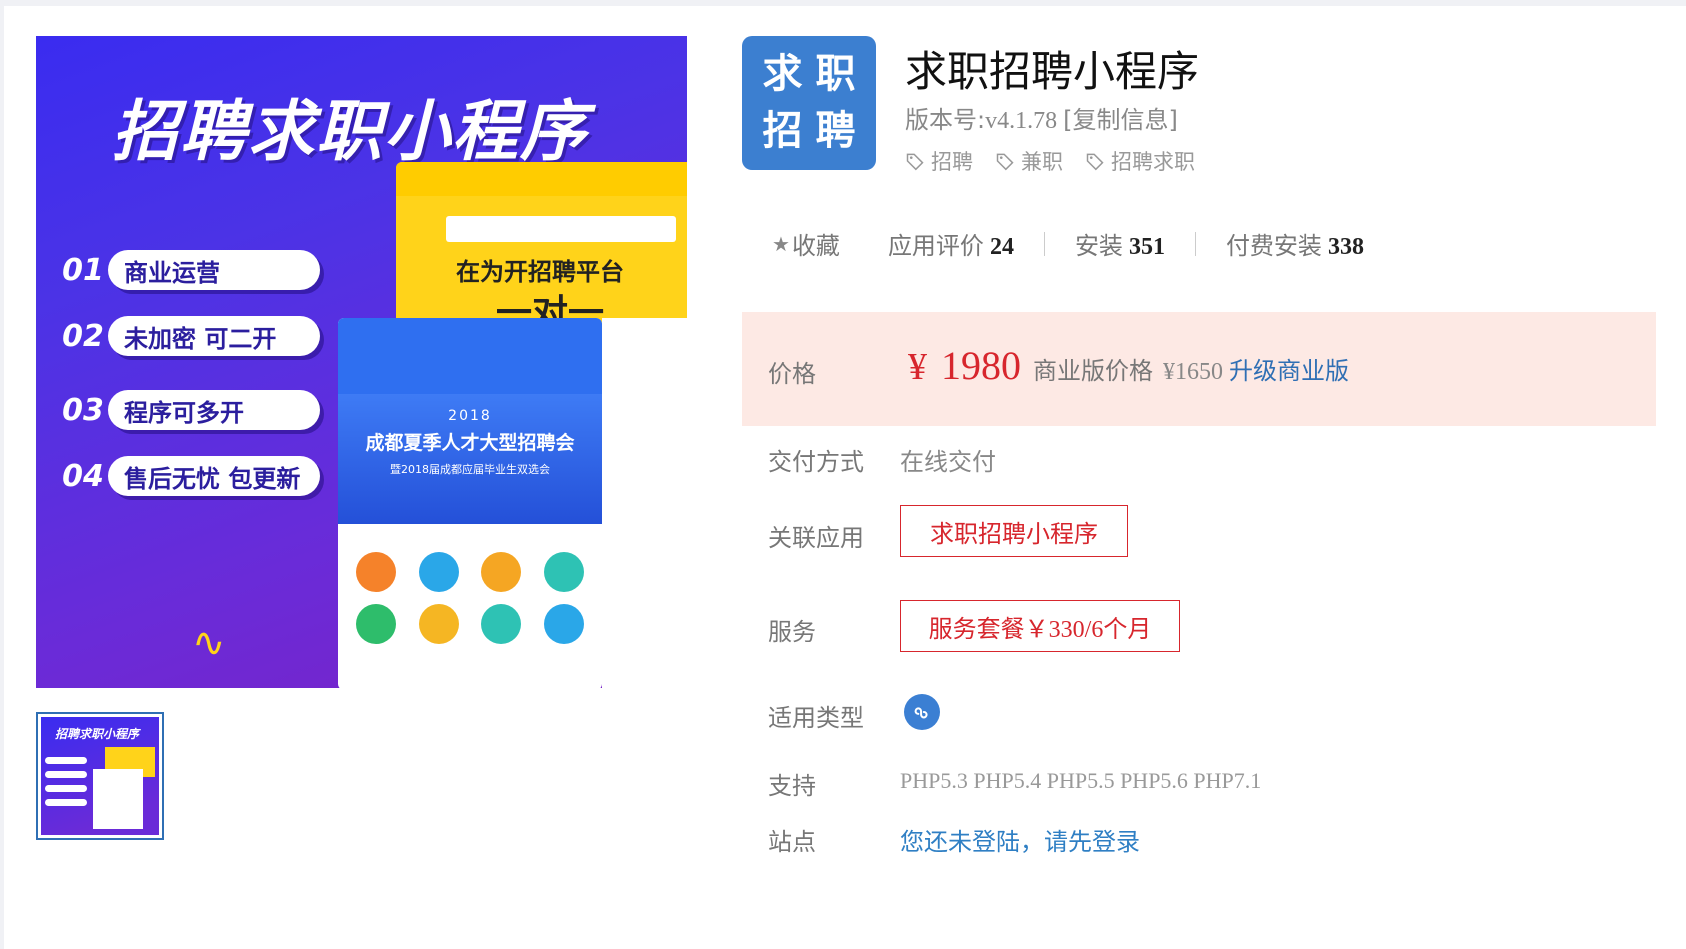  What do you see at coordinates (1014, 531) in the screenshot?
I see `related-app-button: 求职招聘小程序` at bounding box center [1014, 531].